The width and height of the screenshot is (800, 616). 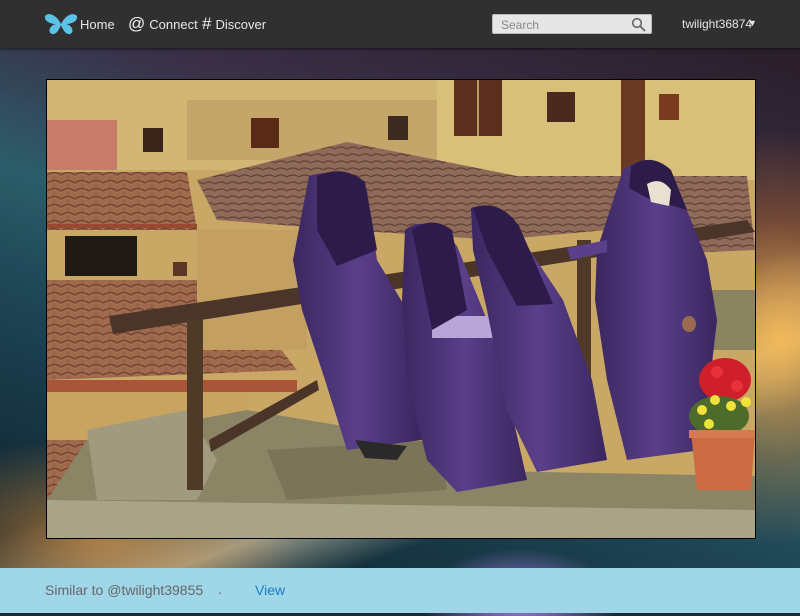 What do you see at coordinates (638, 24) in the screenshot?
I see `search-icon` at bounding box center [638, 24].